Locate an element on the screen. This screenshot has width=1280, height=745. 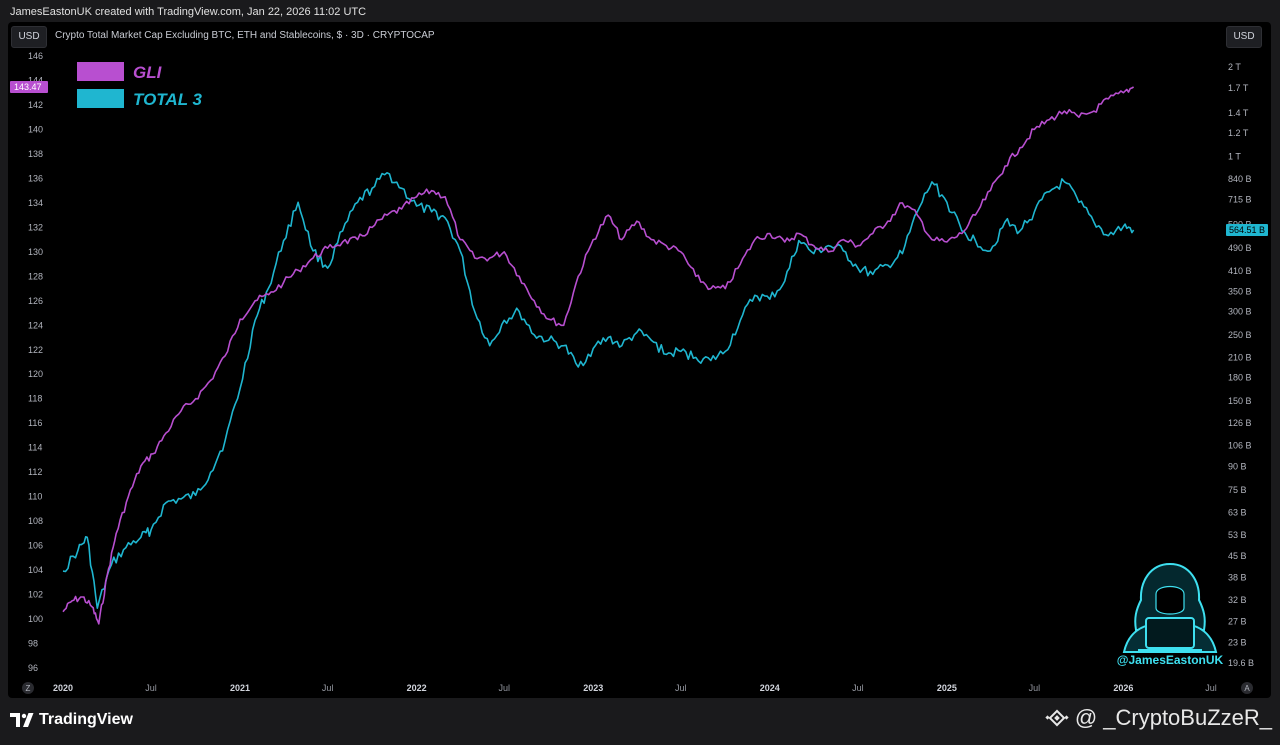
y-left-tick-label: 140 is located at coordinates (35, 129).